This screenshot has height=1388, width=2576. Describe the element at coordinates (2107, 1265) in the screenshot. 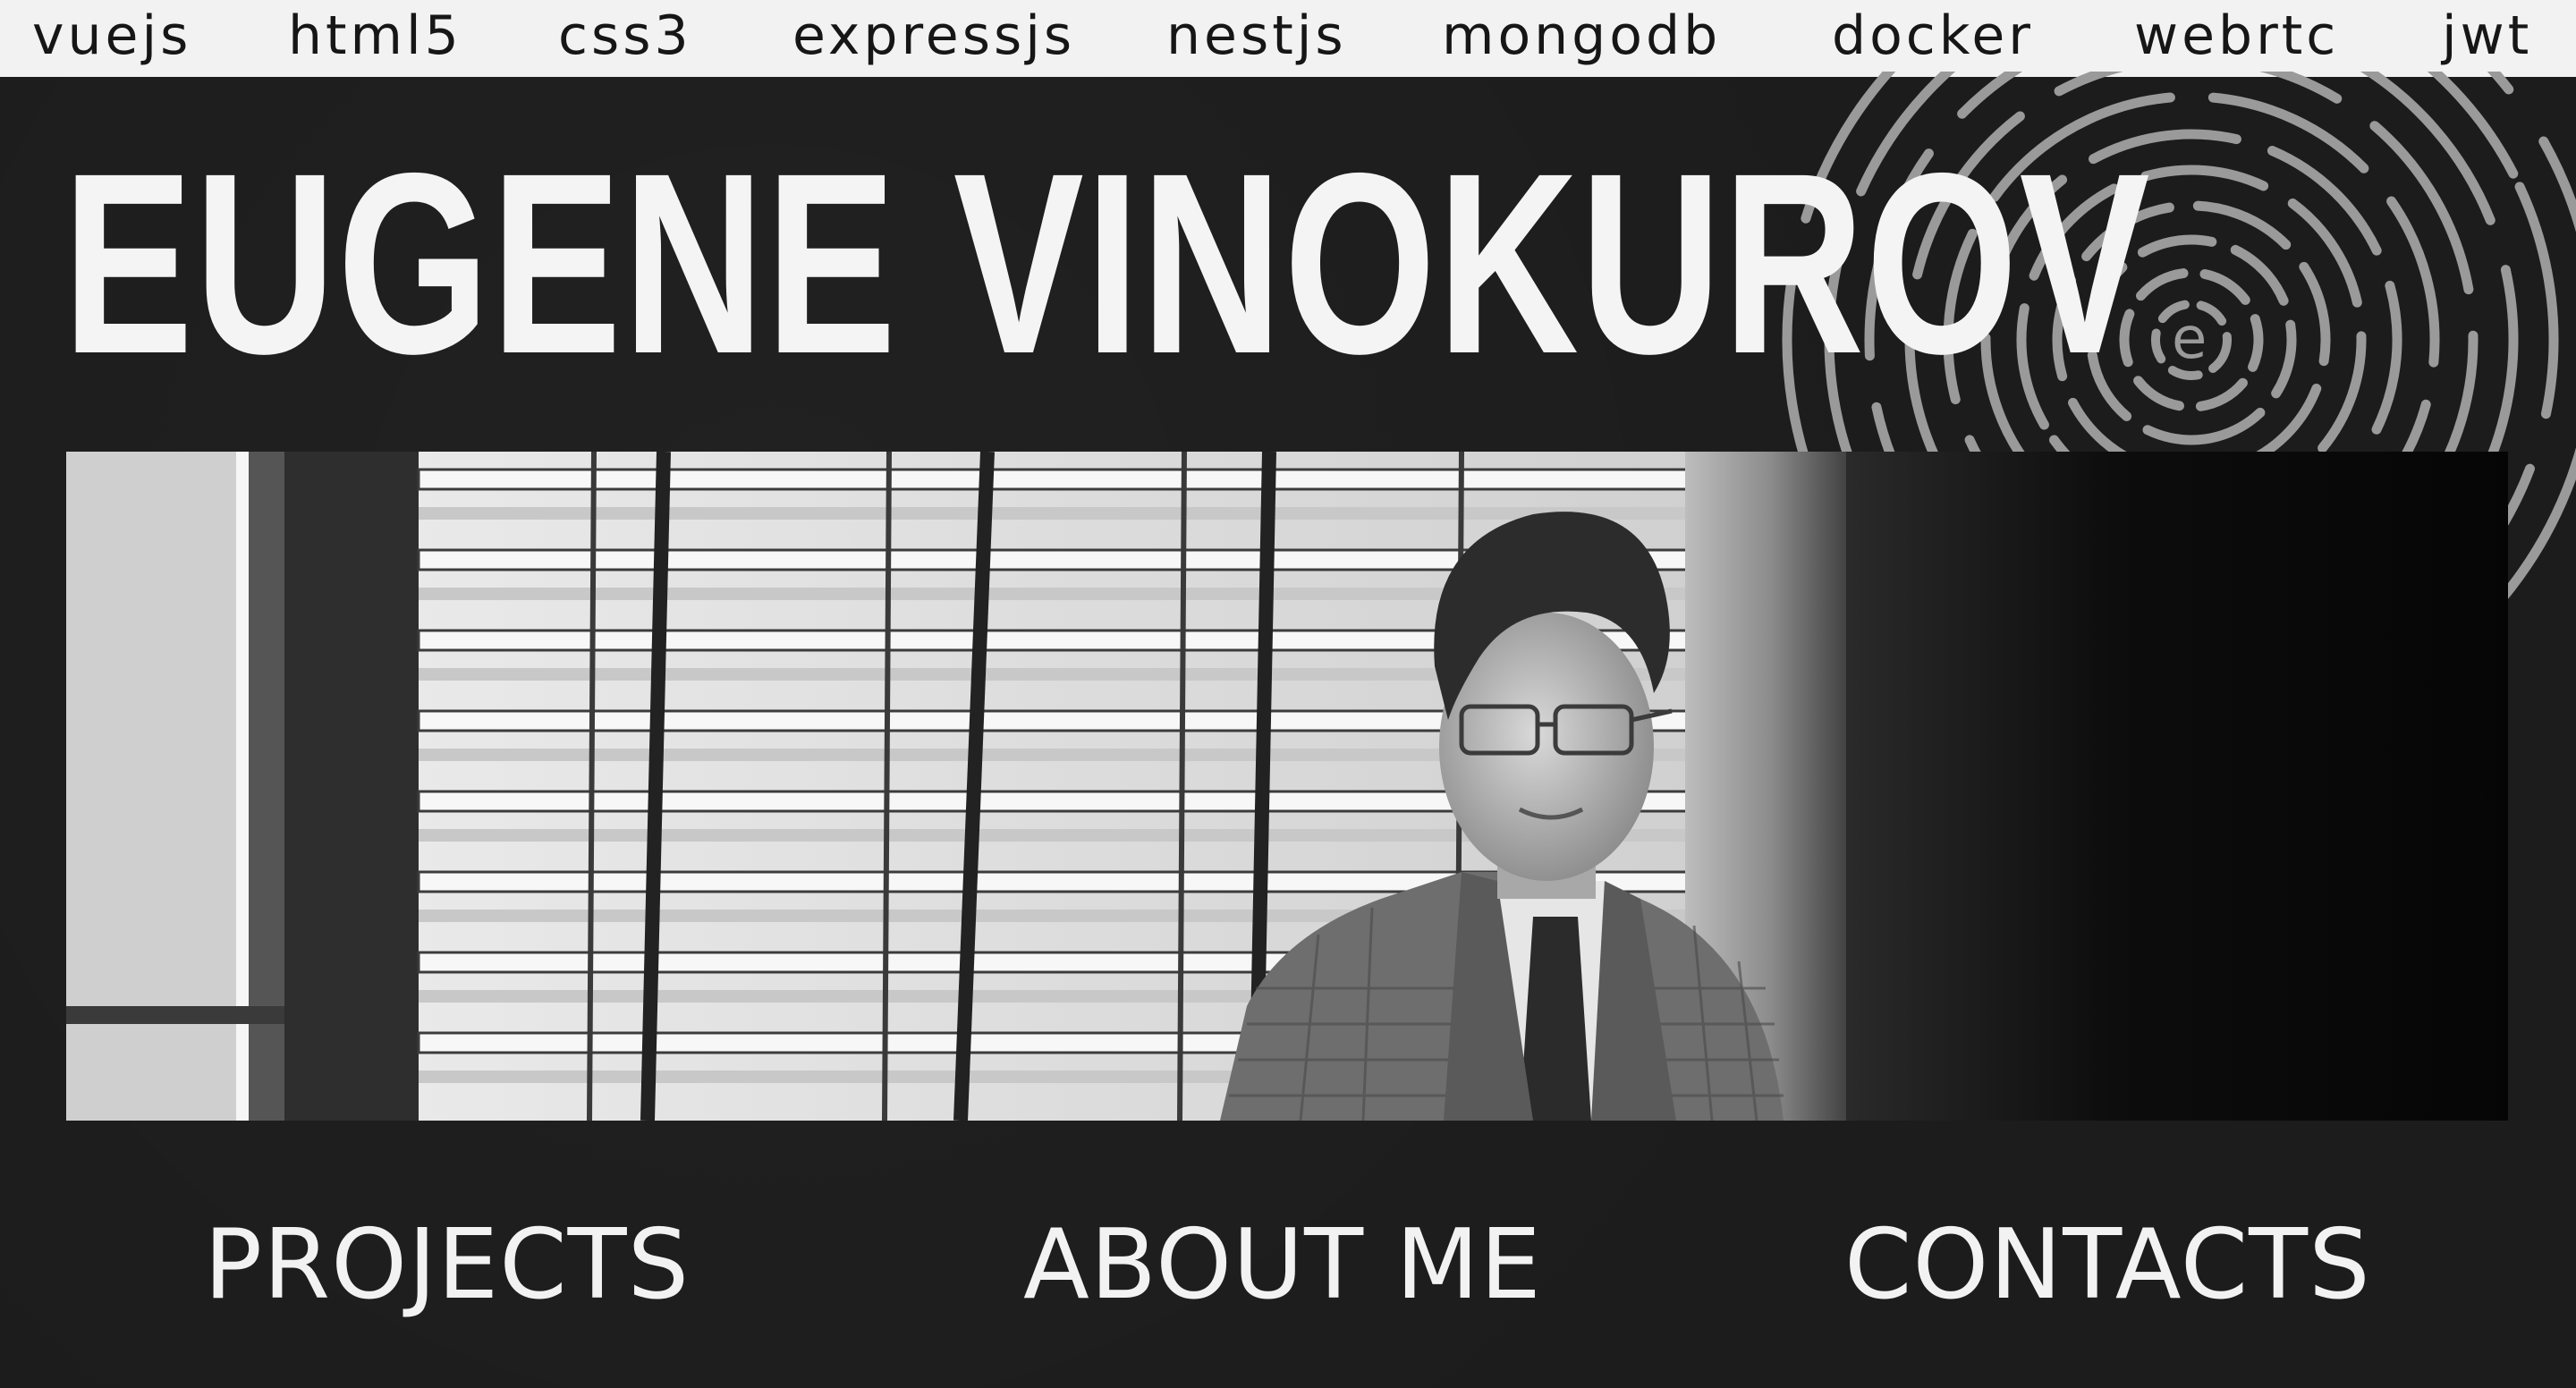

I see `nav-contacts: CONTACTS` at that location.